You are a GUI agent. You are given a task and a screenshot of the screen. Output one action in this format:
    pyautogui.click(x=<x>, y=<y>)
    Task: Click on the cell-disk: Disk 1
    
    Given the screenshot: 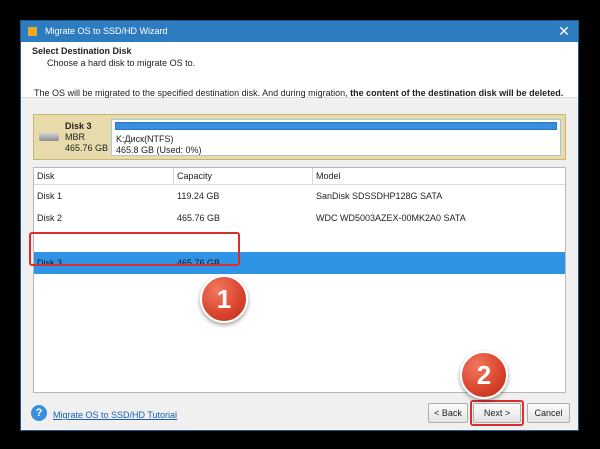 What is the action you would take?
    pyautogui.click(x=50, y=196)
    